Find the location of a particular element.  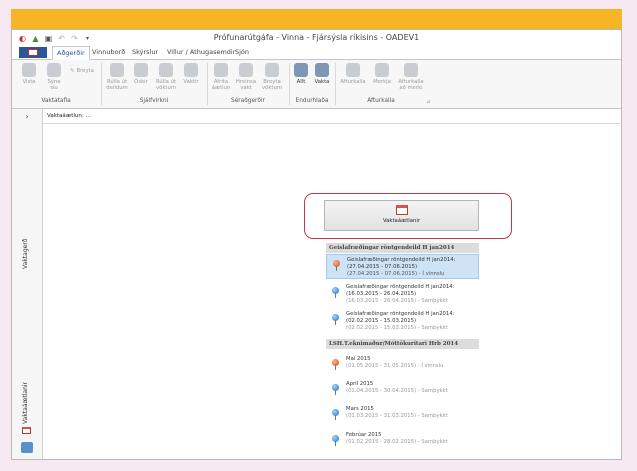

breyta-voktum-button: Breyta vöktum is located at coordinates (272, 77).